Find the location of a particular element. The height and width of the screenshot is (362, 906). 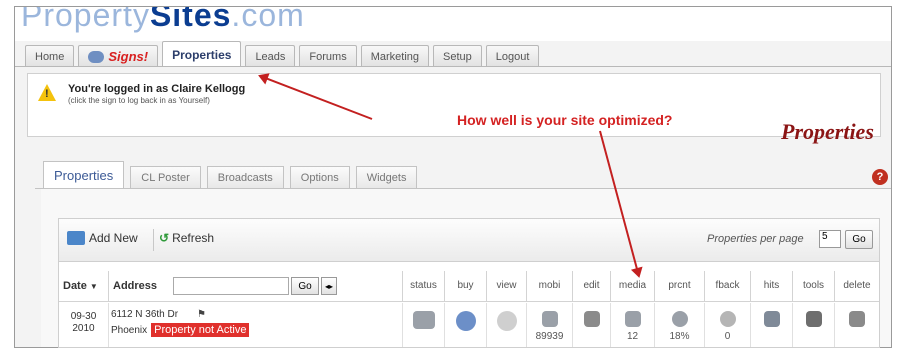

subtab-widgets: Widgets is located at coordinates (386, 177).